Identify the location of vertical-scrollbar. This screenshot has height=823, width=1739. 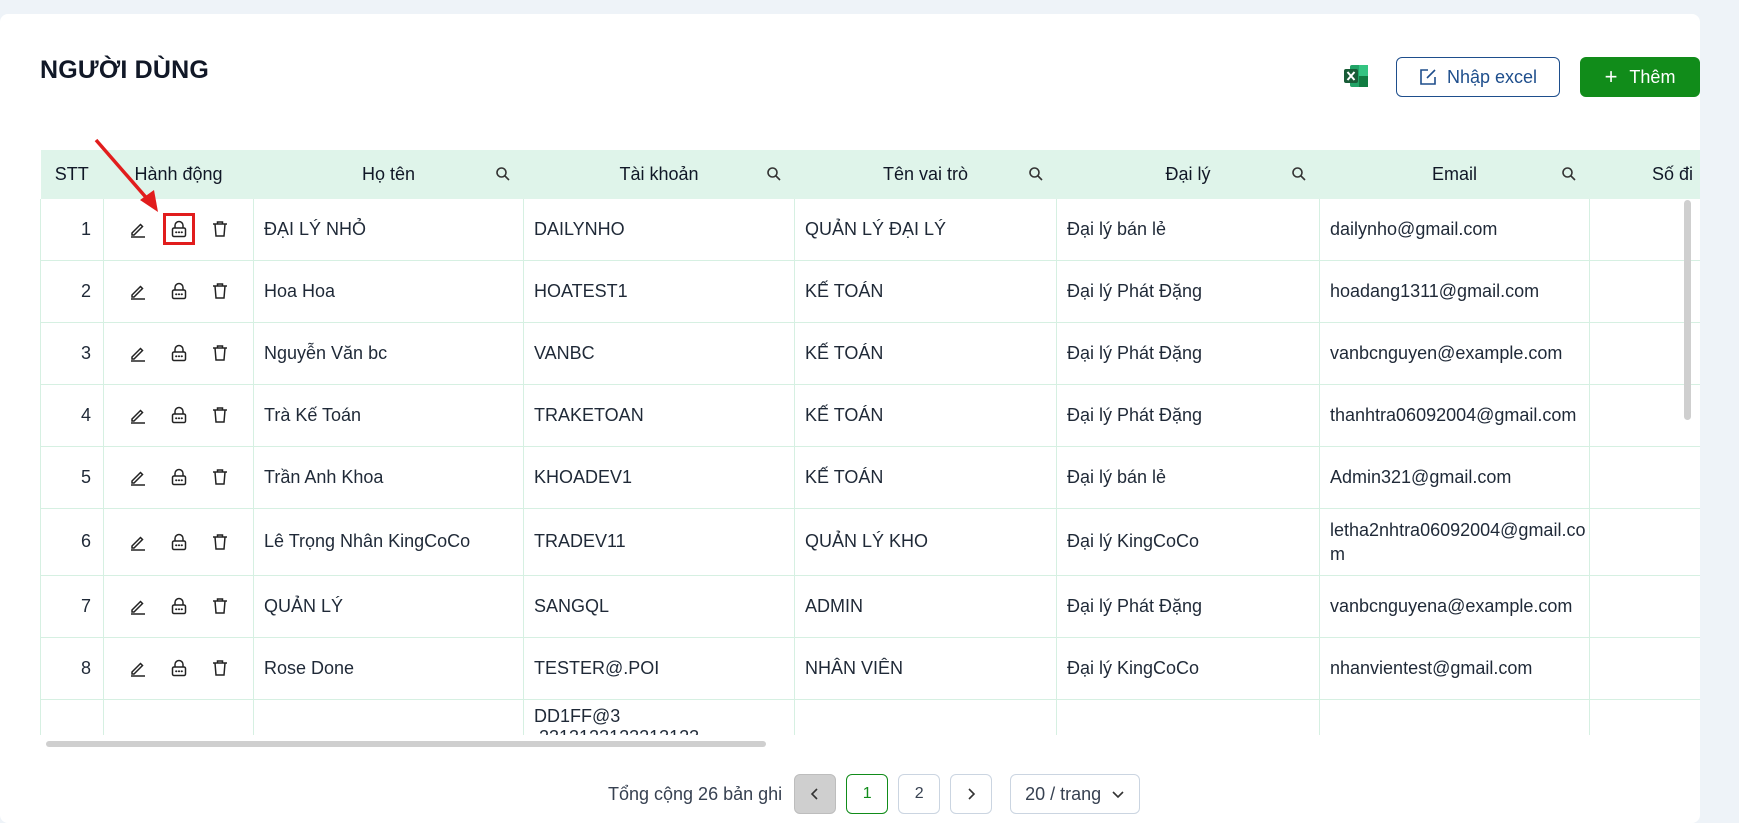
(1687, 310).